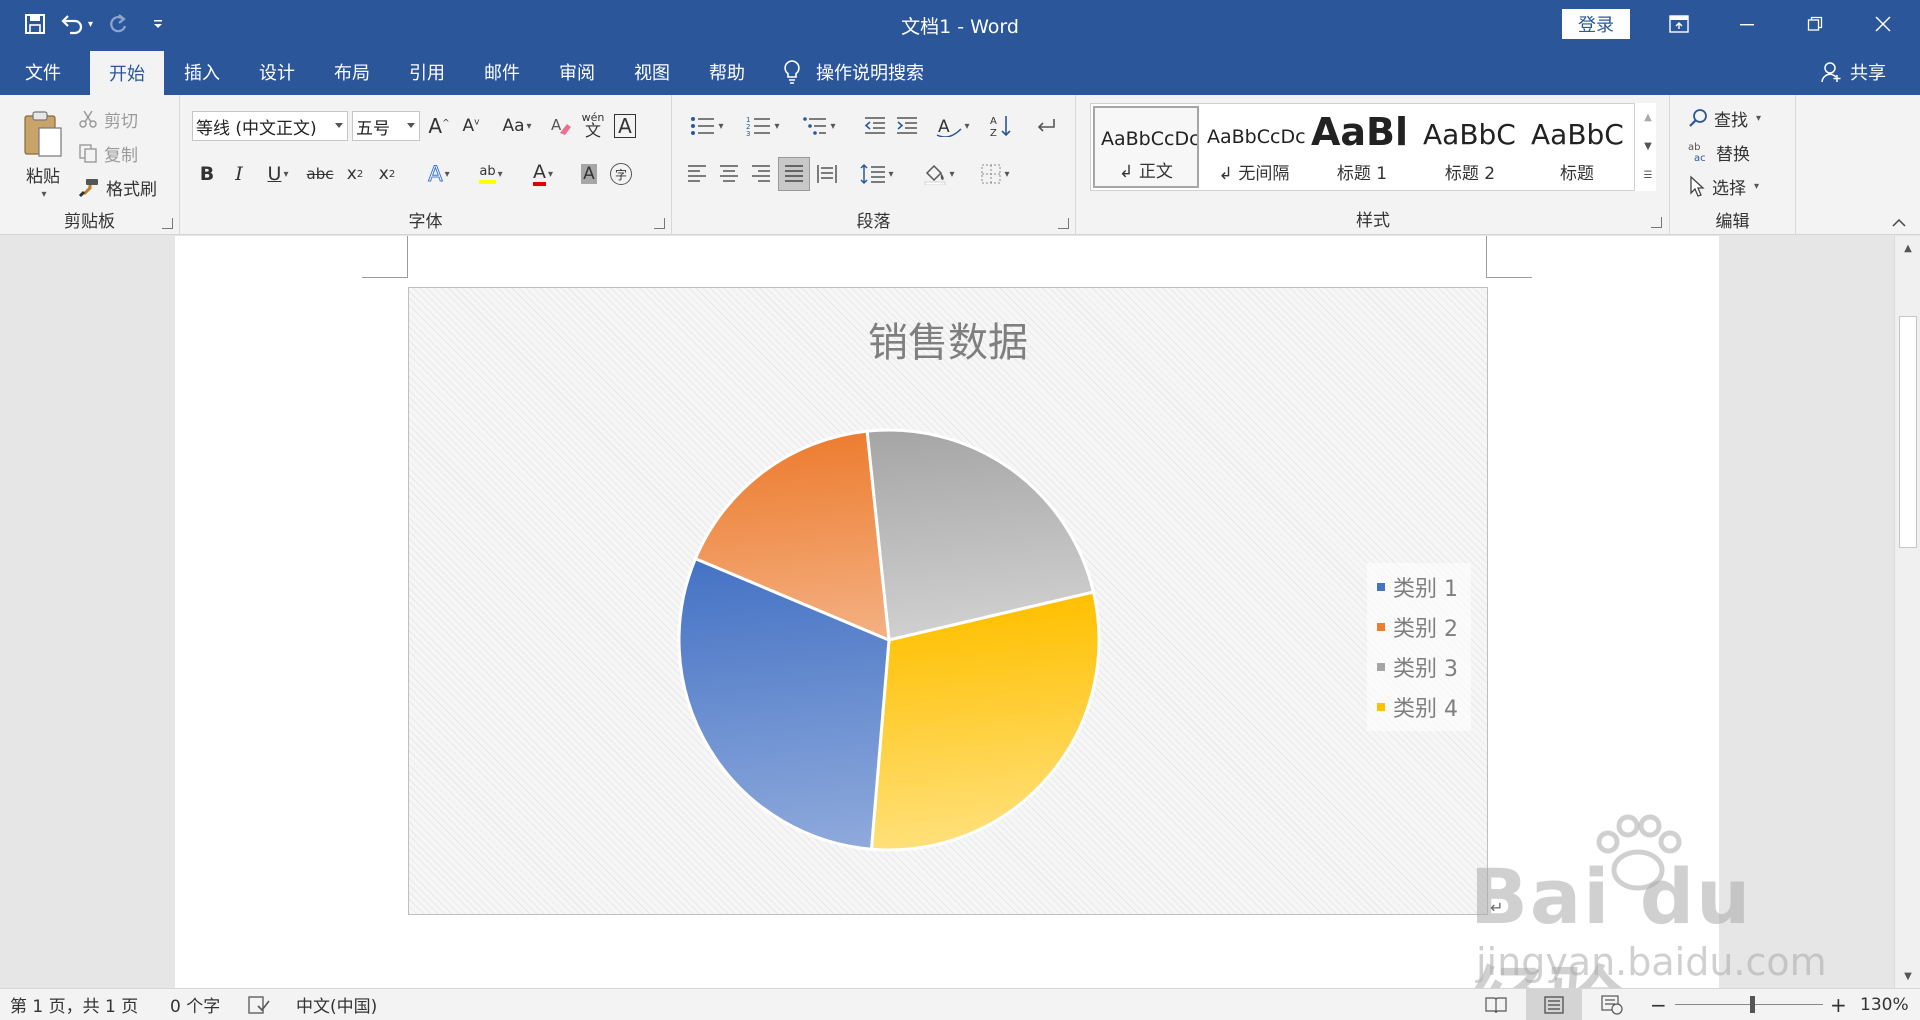 The height and width of the screenshot is (1020, 1920). Describe the element at coordinates (74, 1004) in the screenshot. I see `page-count: 第 1 页，共 1 页` at that location.